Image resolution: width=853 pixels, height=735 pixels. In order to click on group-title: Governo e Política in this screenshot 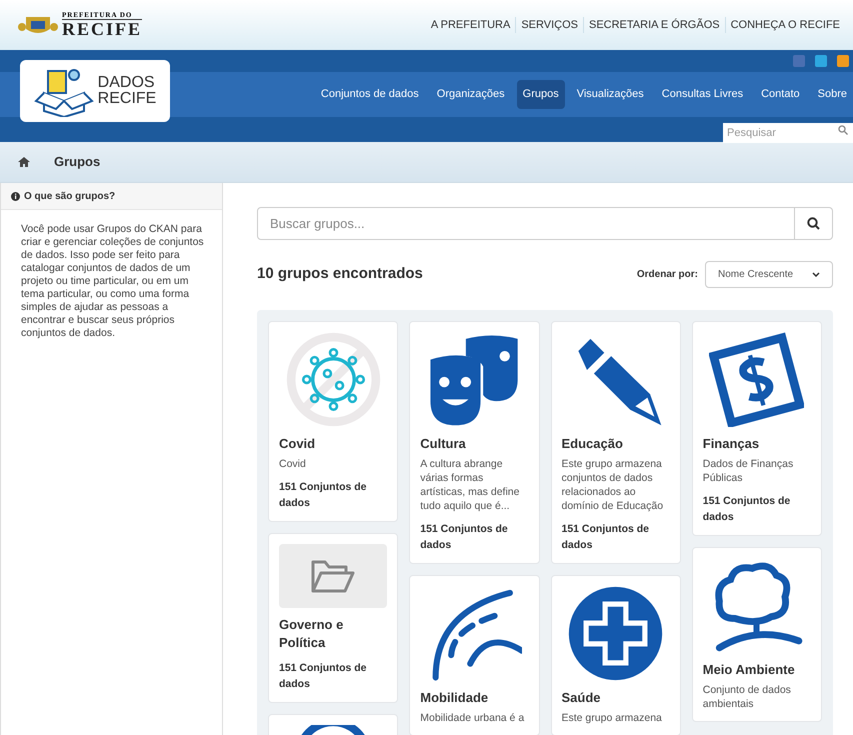, I will do `click(311, 634)`.